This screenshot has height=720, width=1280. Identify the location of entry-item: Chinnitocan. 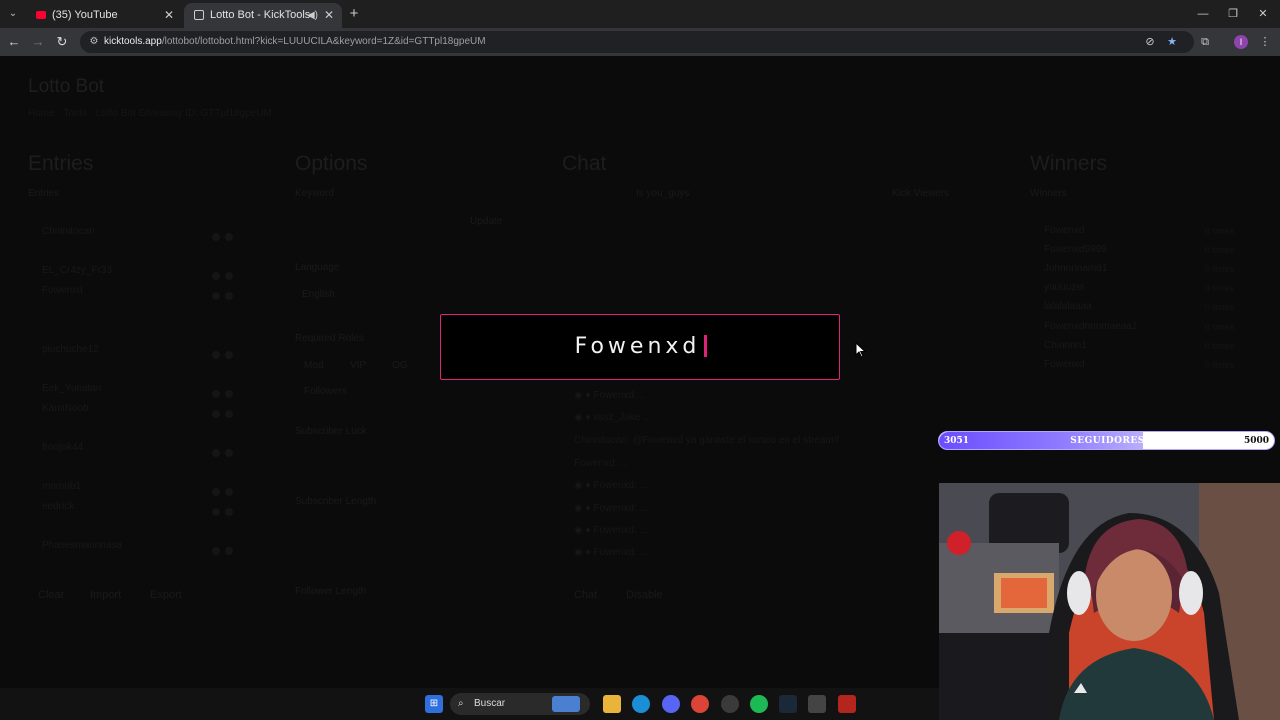
(68, 231).